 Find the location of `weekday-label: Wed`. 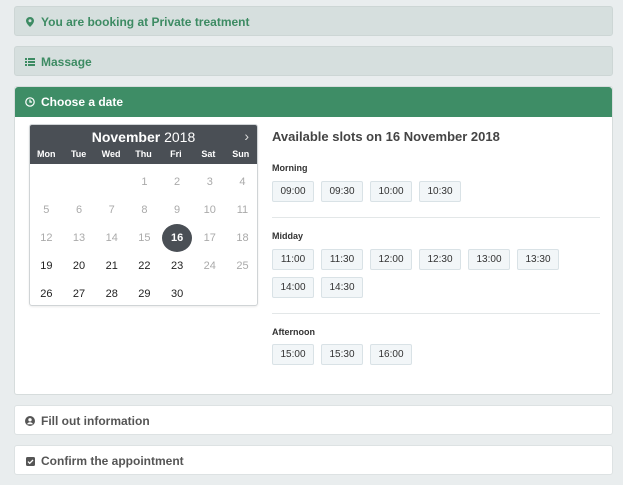

weekday-label: Wed is located at coordinates (111, 154).